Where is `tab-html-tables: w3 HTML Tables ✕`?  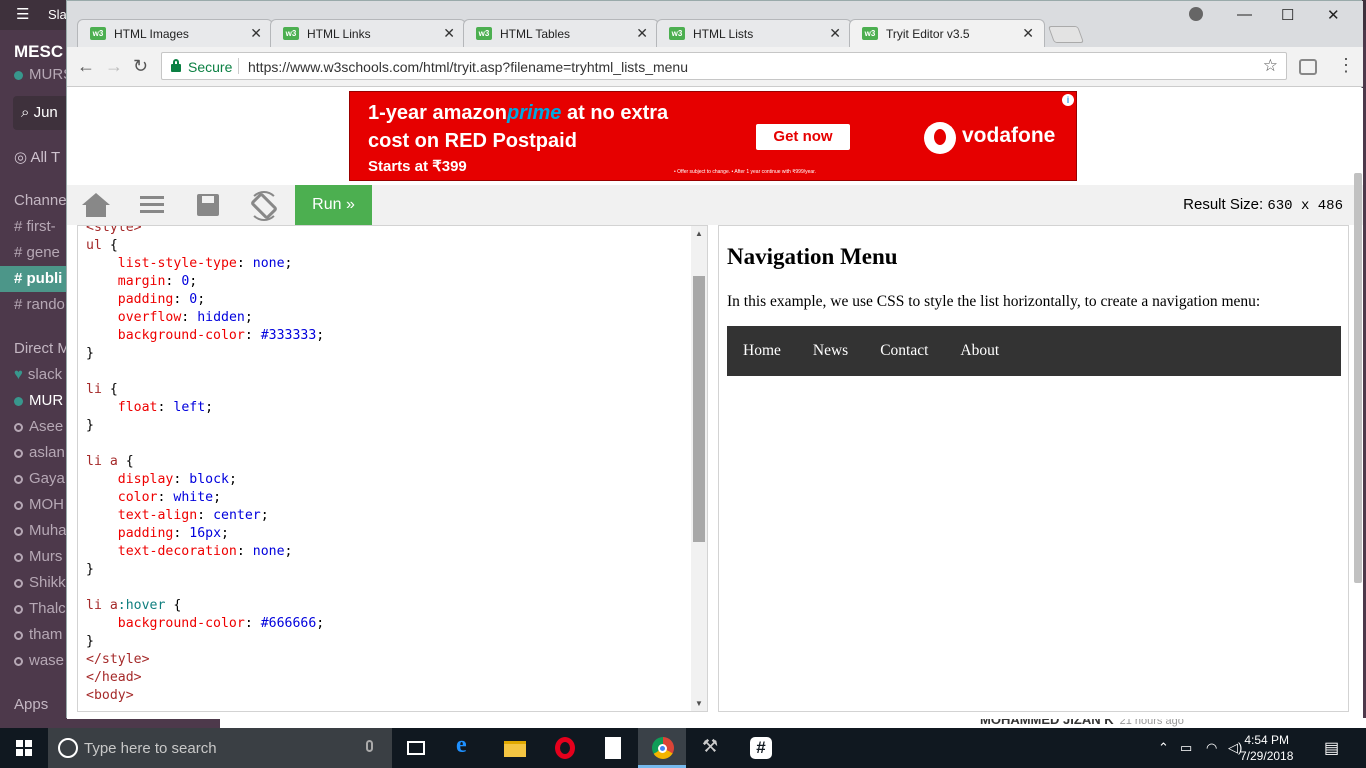
tab-html-tables: w3 HTML Tables ✕ is located at coordinates (561, 33).